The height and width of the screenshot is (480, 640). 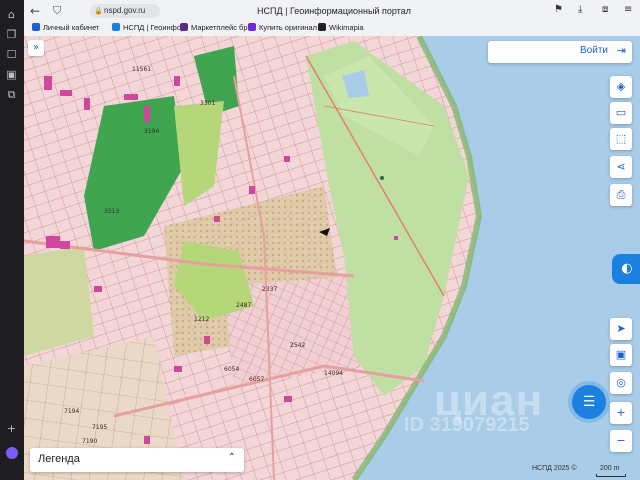 I want to click on parcel-label: 2542, so click(x=298, y=345).